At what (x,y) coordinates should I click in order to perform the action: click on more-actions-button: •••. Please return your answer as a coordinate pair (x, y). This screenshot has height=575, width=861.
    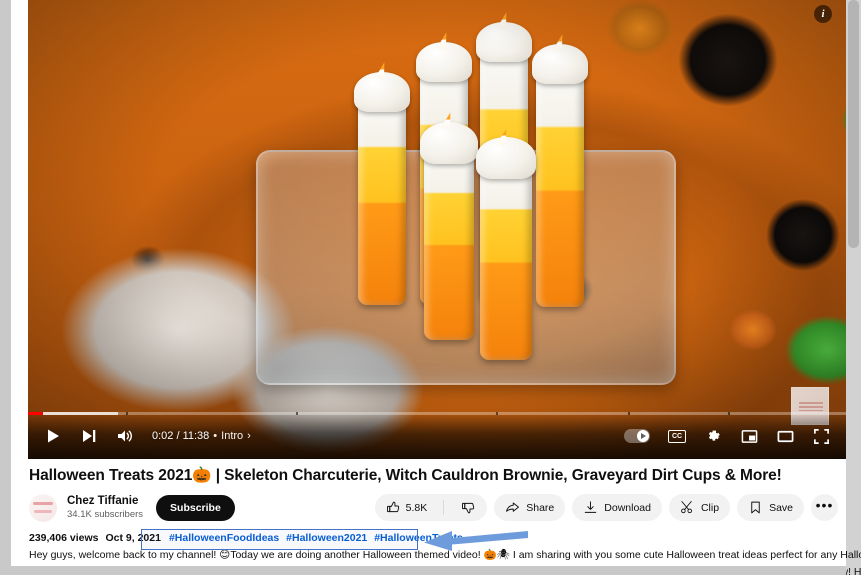
    Looking at the image, I should click on (824, 507).